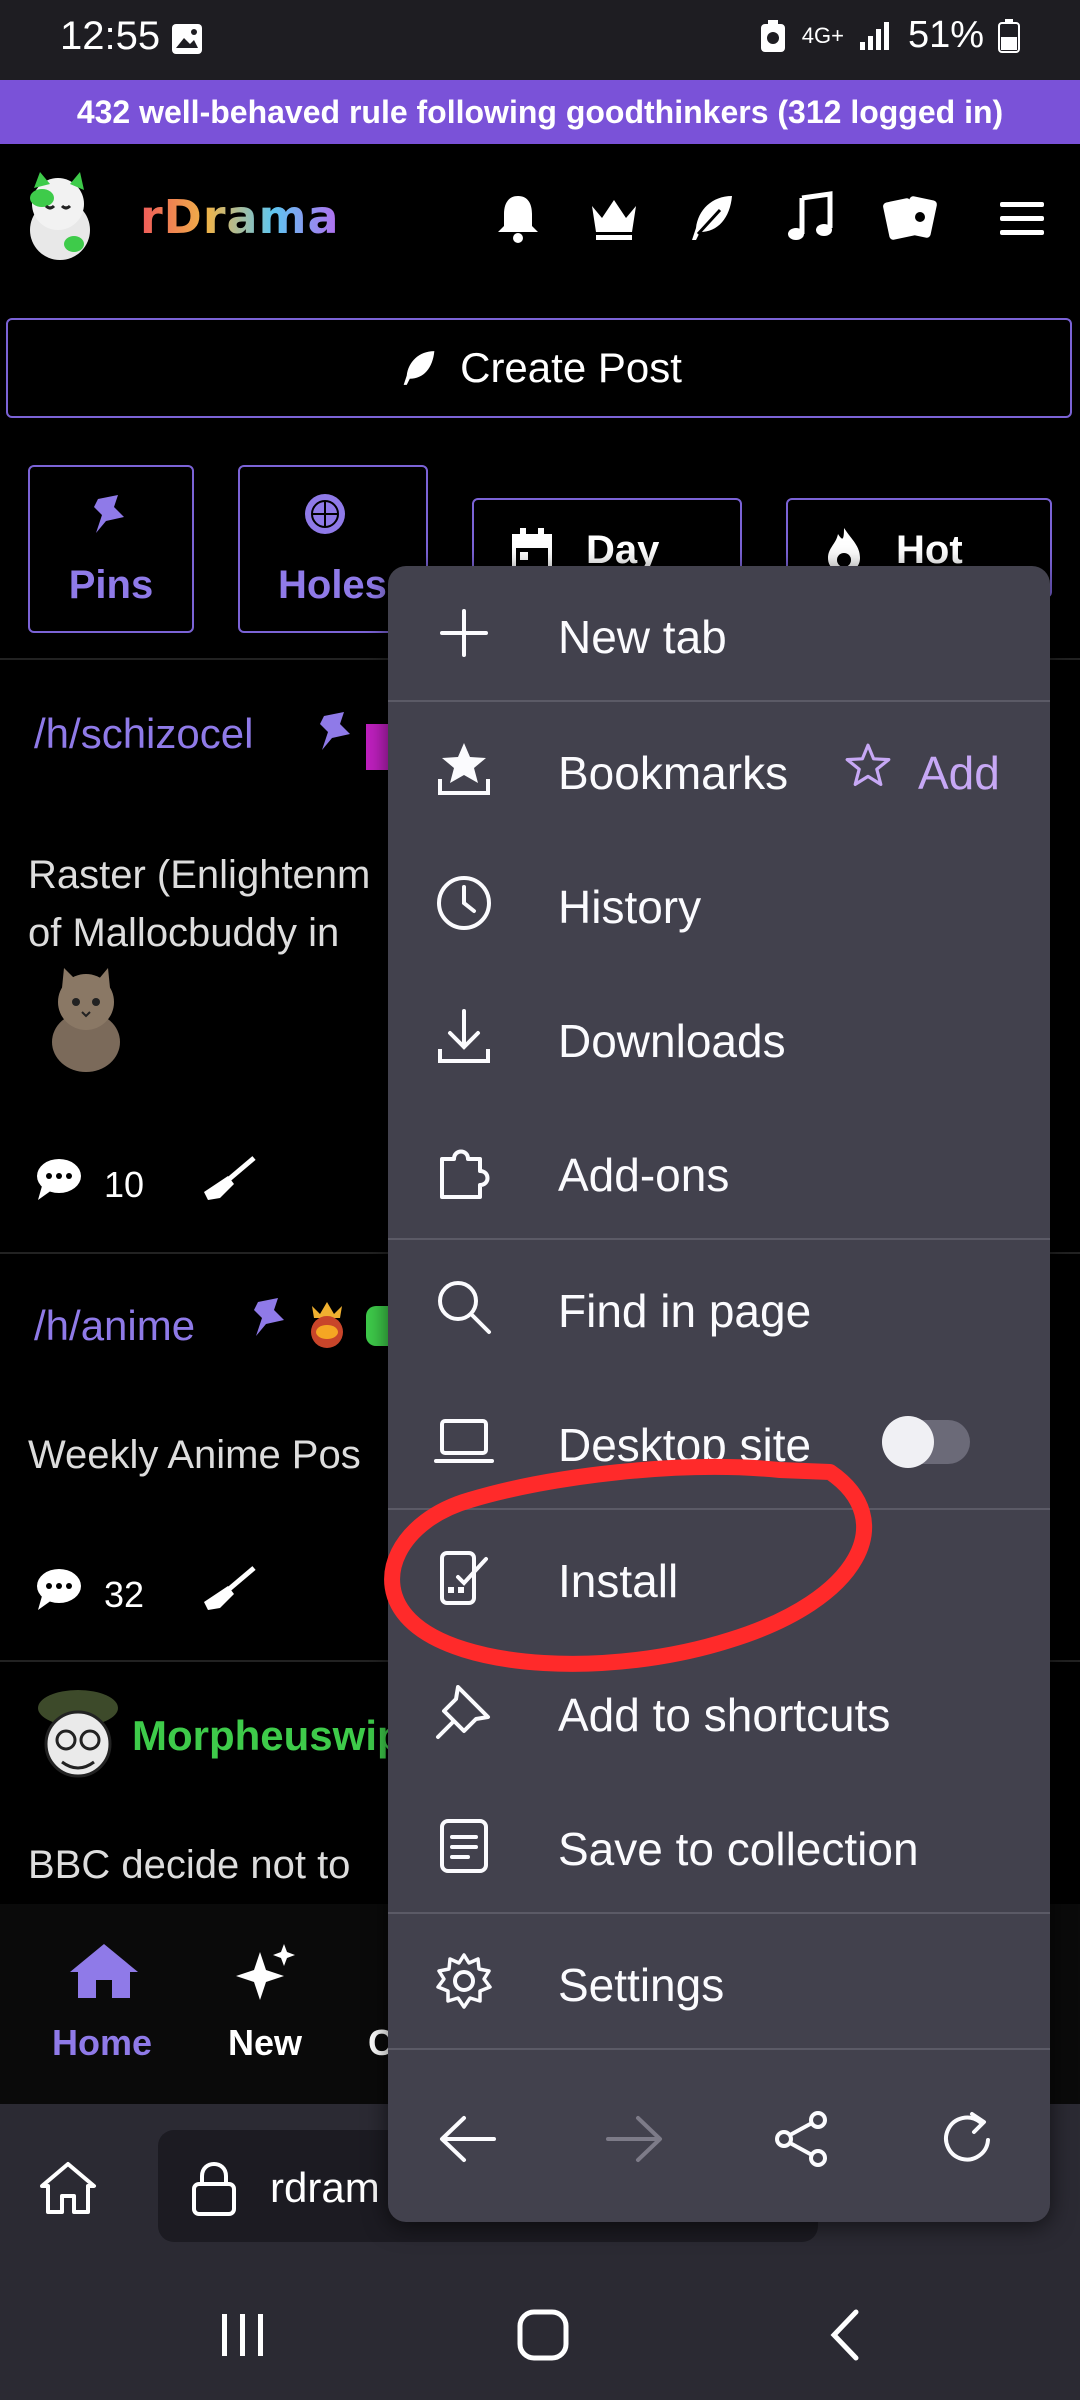 This screenshot has height=2400, width=1080. I want to click on menu-label: Bookmarks, so click(673, 773).